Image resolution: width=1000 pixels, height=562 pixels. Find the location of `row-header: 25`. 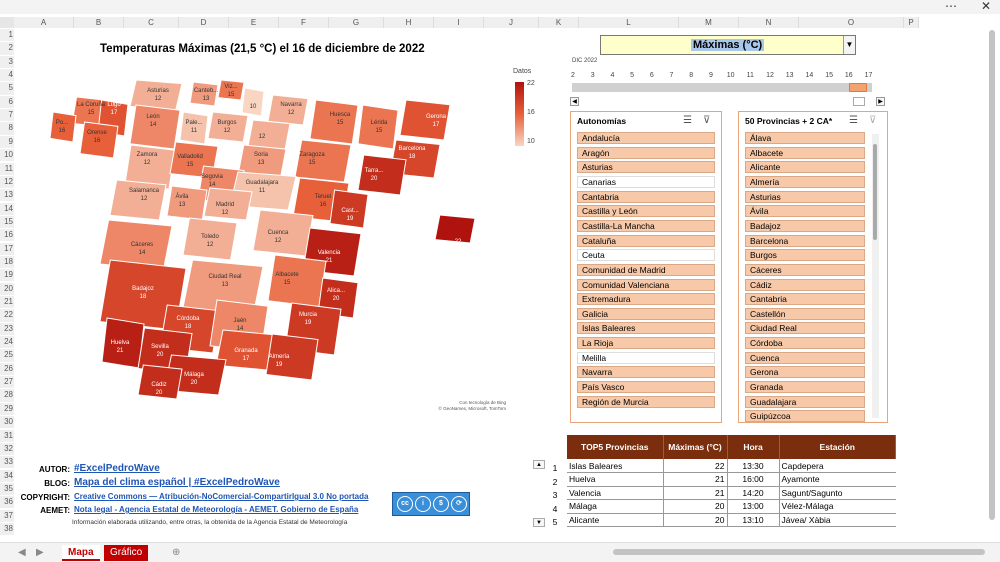

row-header: 25 is located at coordinates (7, 355).